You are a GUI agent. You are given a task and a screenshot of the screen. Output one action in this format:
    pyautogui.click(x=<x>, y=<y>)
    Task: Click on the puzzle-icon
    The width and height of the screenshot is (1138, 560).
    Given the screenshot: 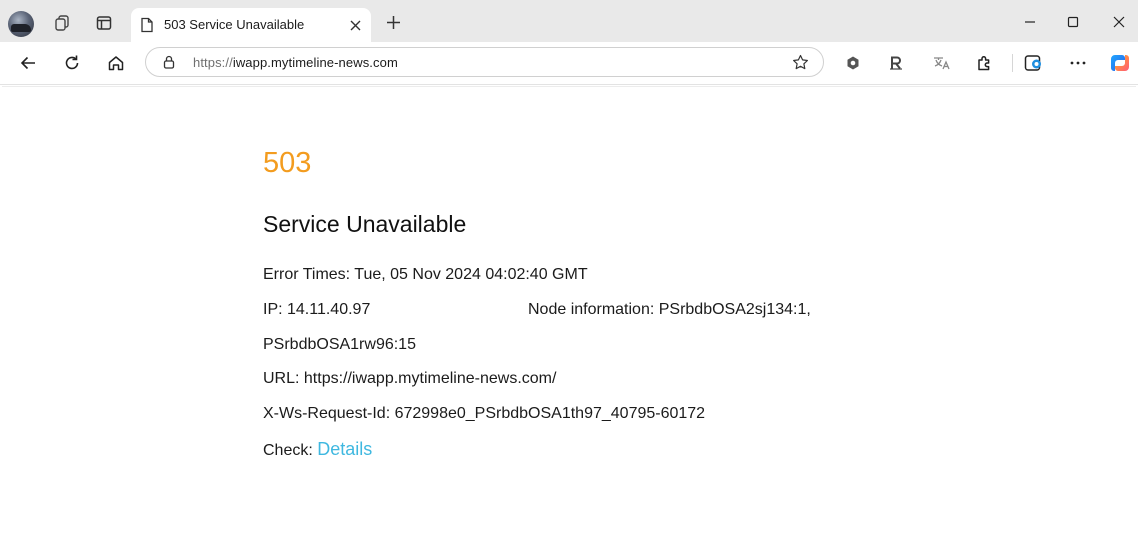 What is the action you would take?
    pyautogui.click(x=985, y=63)
    